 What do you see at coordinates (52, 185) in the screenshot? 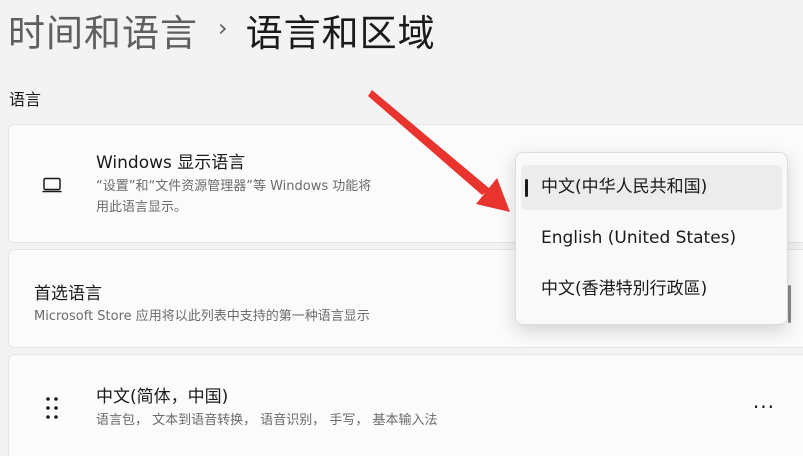
I see `monitor-icon` at bounding box center [52, 185].